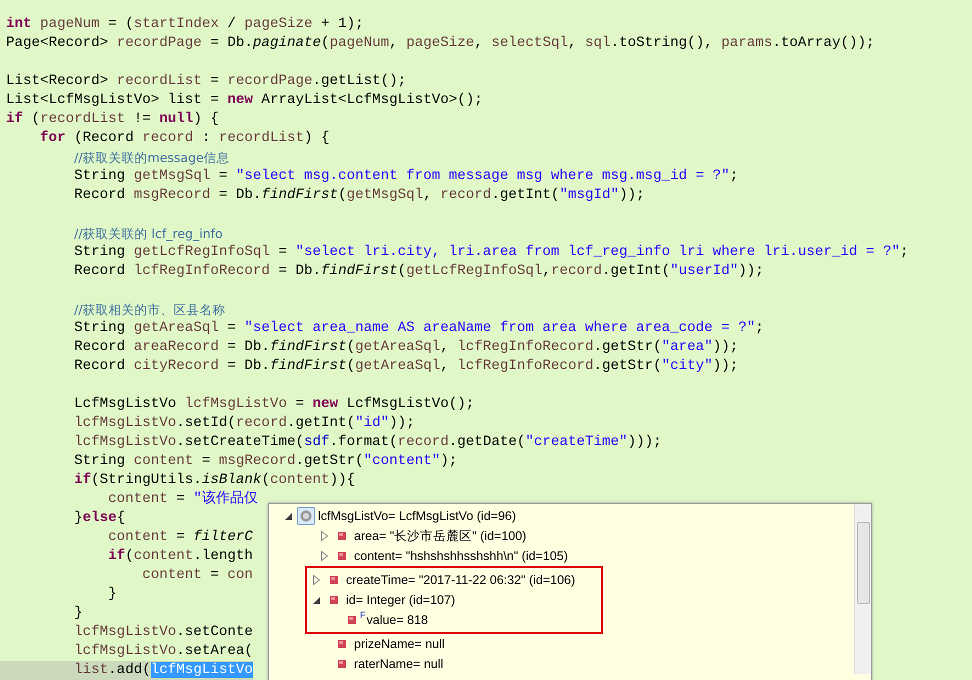  What do you see at coordinates (99, 518) in the screenshot?
I see `code-line: }else{` at bounding box center [99, 518].